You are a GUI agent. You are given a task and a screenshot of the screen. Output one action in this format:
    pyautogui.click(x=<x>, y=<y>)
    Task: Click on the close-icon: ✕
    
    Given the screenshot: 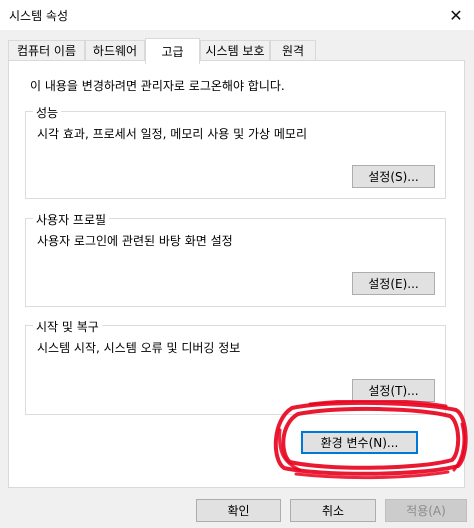 What is the action you would take?
    pyautogui.click(x=456, y=15)
    